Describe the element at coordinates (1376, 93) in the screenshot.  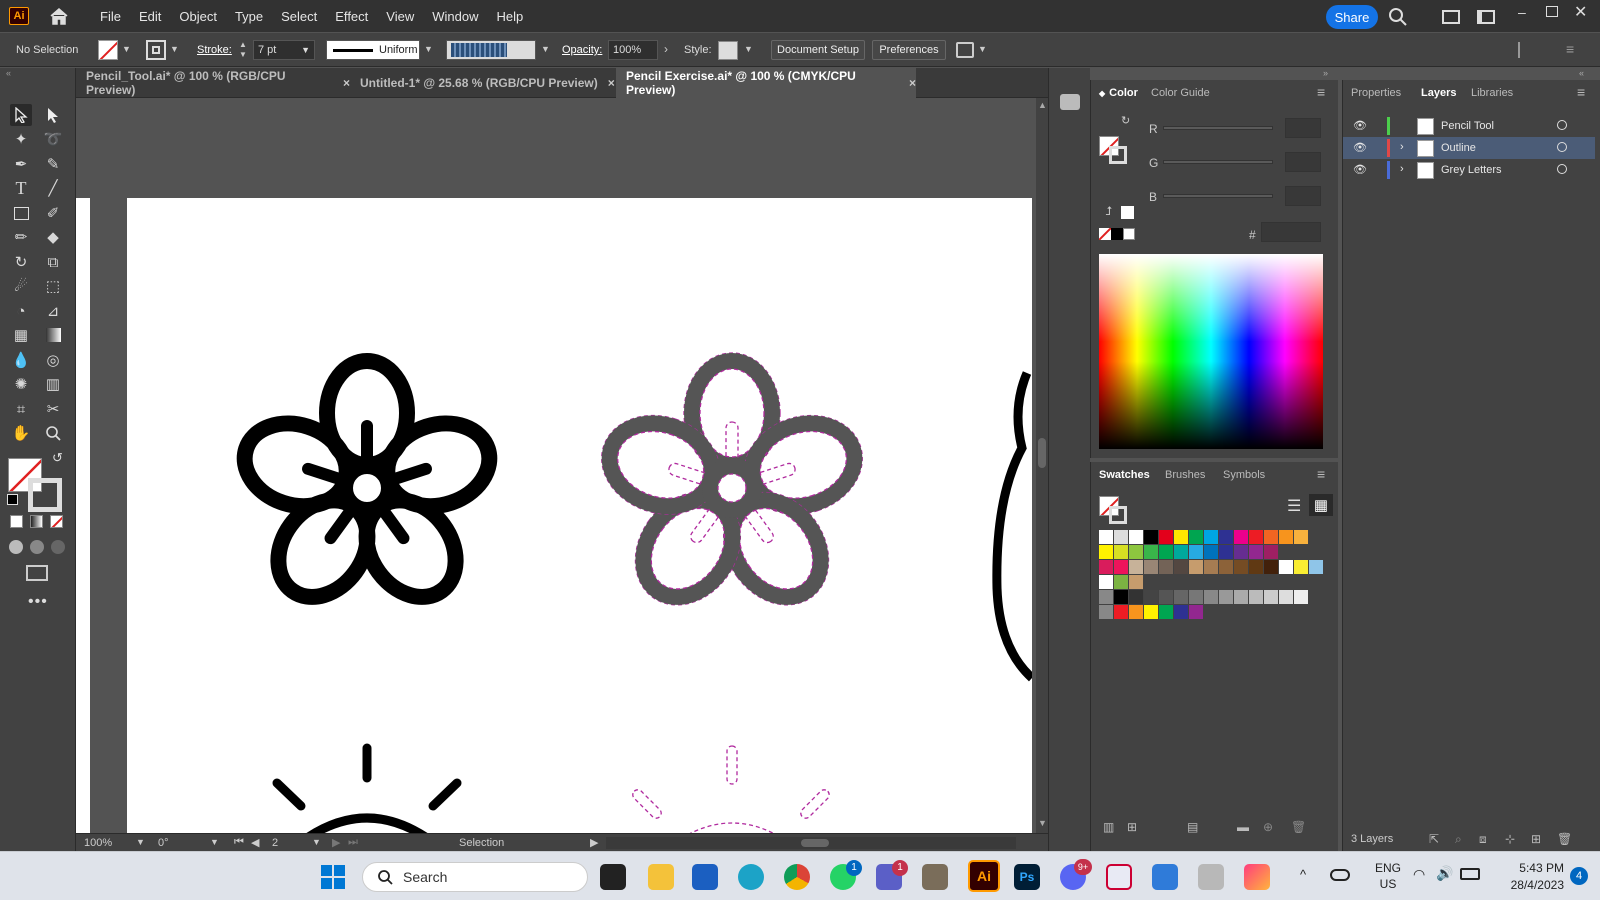
I see `tab-properties: Properties` at that location.